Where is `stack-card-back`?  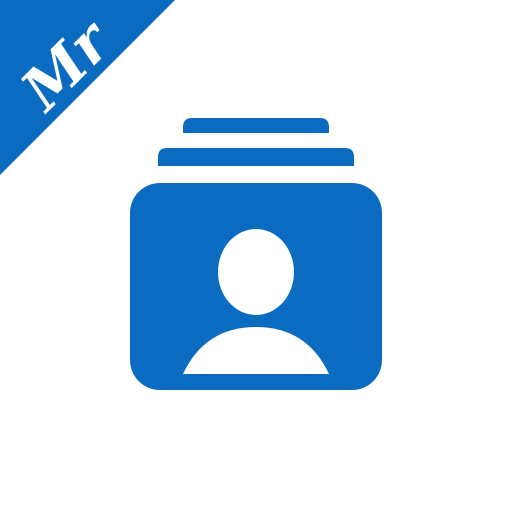
stack-card-back is located at coordinates (256, 125).